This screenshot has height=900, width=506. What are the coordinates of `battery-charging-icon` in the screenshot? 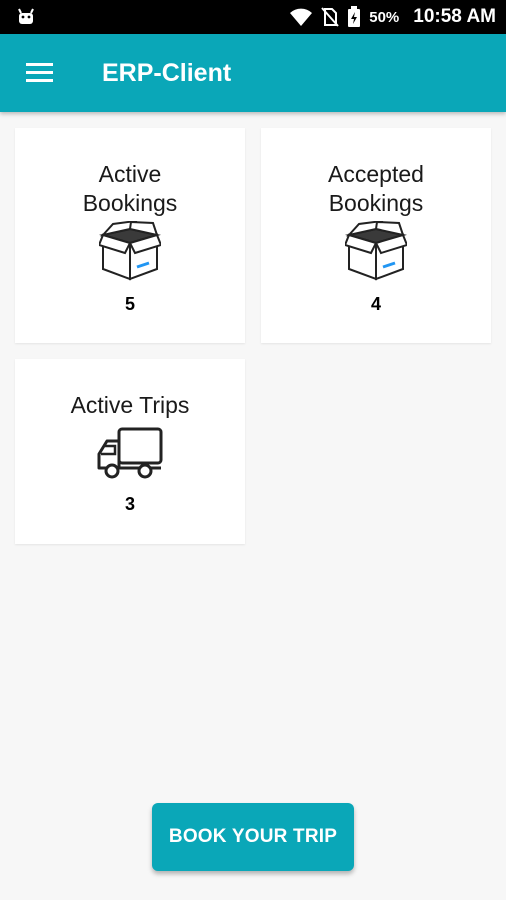 It's located at (354, 16).